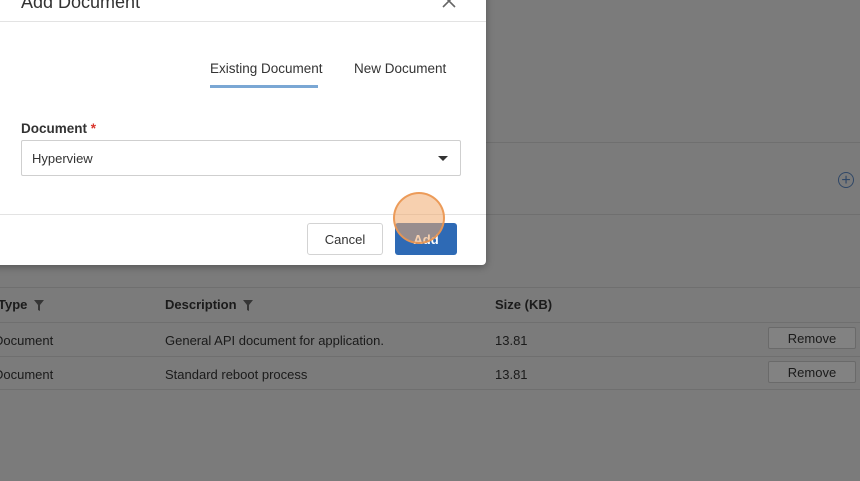 This screenshot has height=481, width=860. Describe the element at coordinates (400, 68) in the screenshot. I see `tab-new-document: New Document` at that location.